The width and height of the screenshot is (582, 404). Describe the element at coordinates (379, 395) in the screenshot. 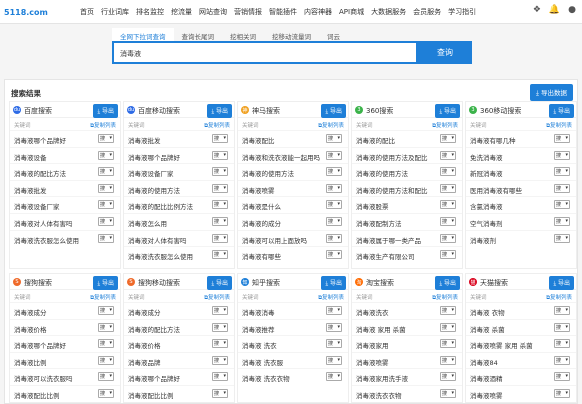

I see `keyword-text: 消毒液洗衣衣物` at that location.